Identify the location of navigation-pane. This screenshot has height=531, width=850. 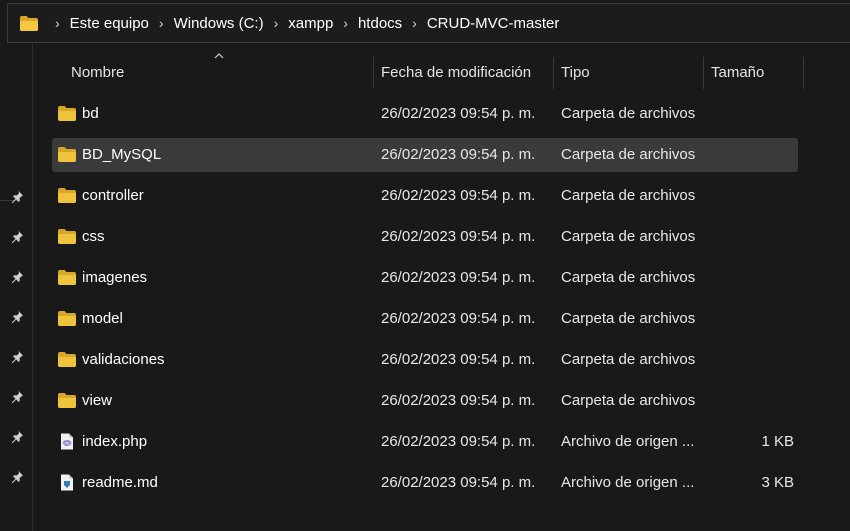
(16, 287).